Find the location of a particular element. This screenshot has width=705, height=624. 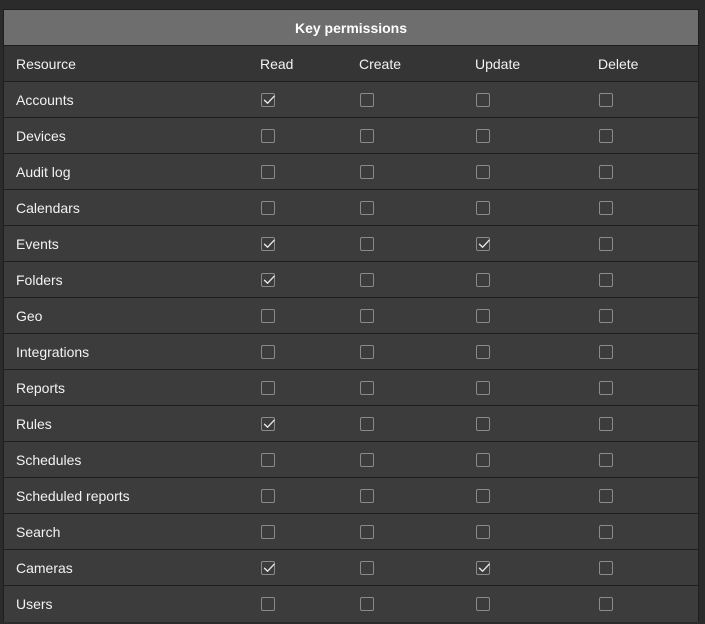

resource-label: Calendars is located at coordinates (48, 207).